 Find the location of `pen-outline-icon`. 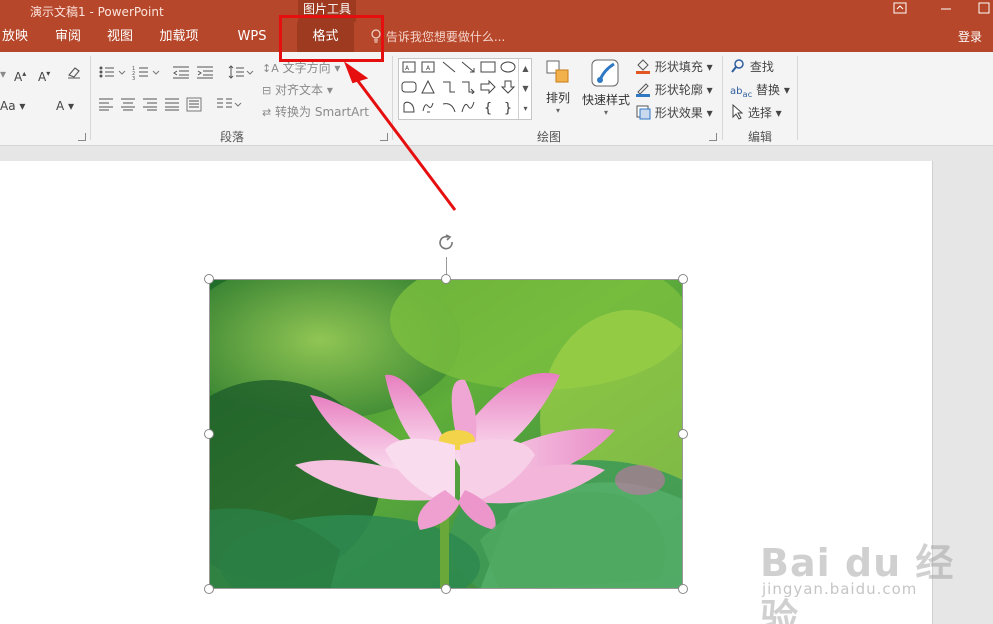

pen-outline-icon is located at coordinates (643, 90).